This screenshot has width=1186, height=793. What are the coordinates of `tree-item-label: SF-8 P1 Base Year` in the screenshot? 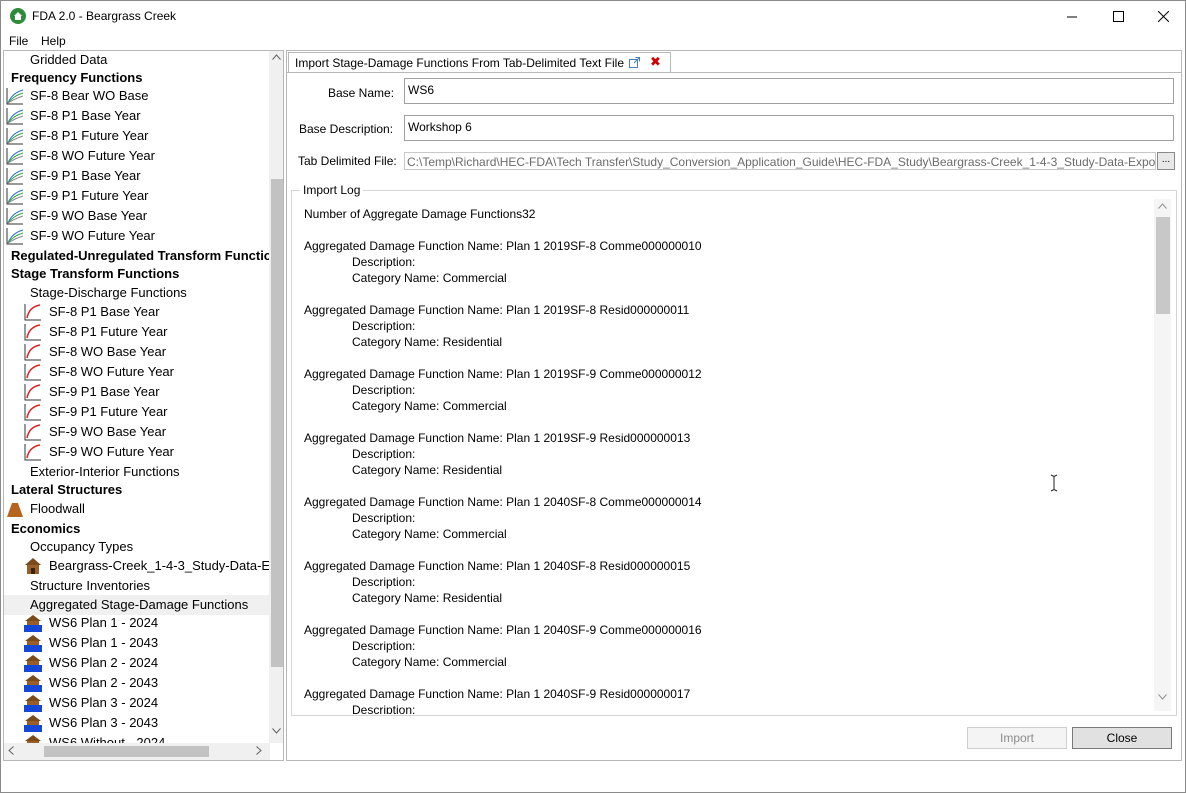 It's located at (85, 115).